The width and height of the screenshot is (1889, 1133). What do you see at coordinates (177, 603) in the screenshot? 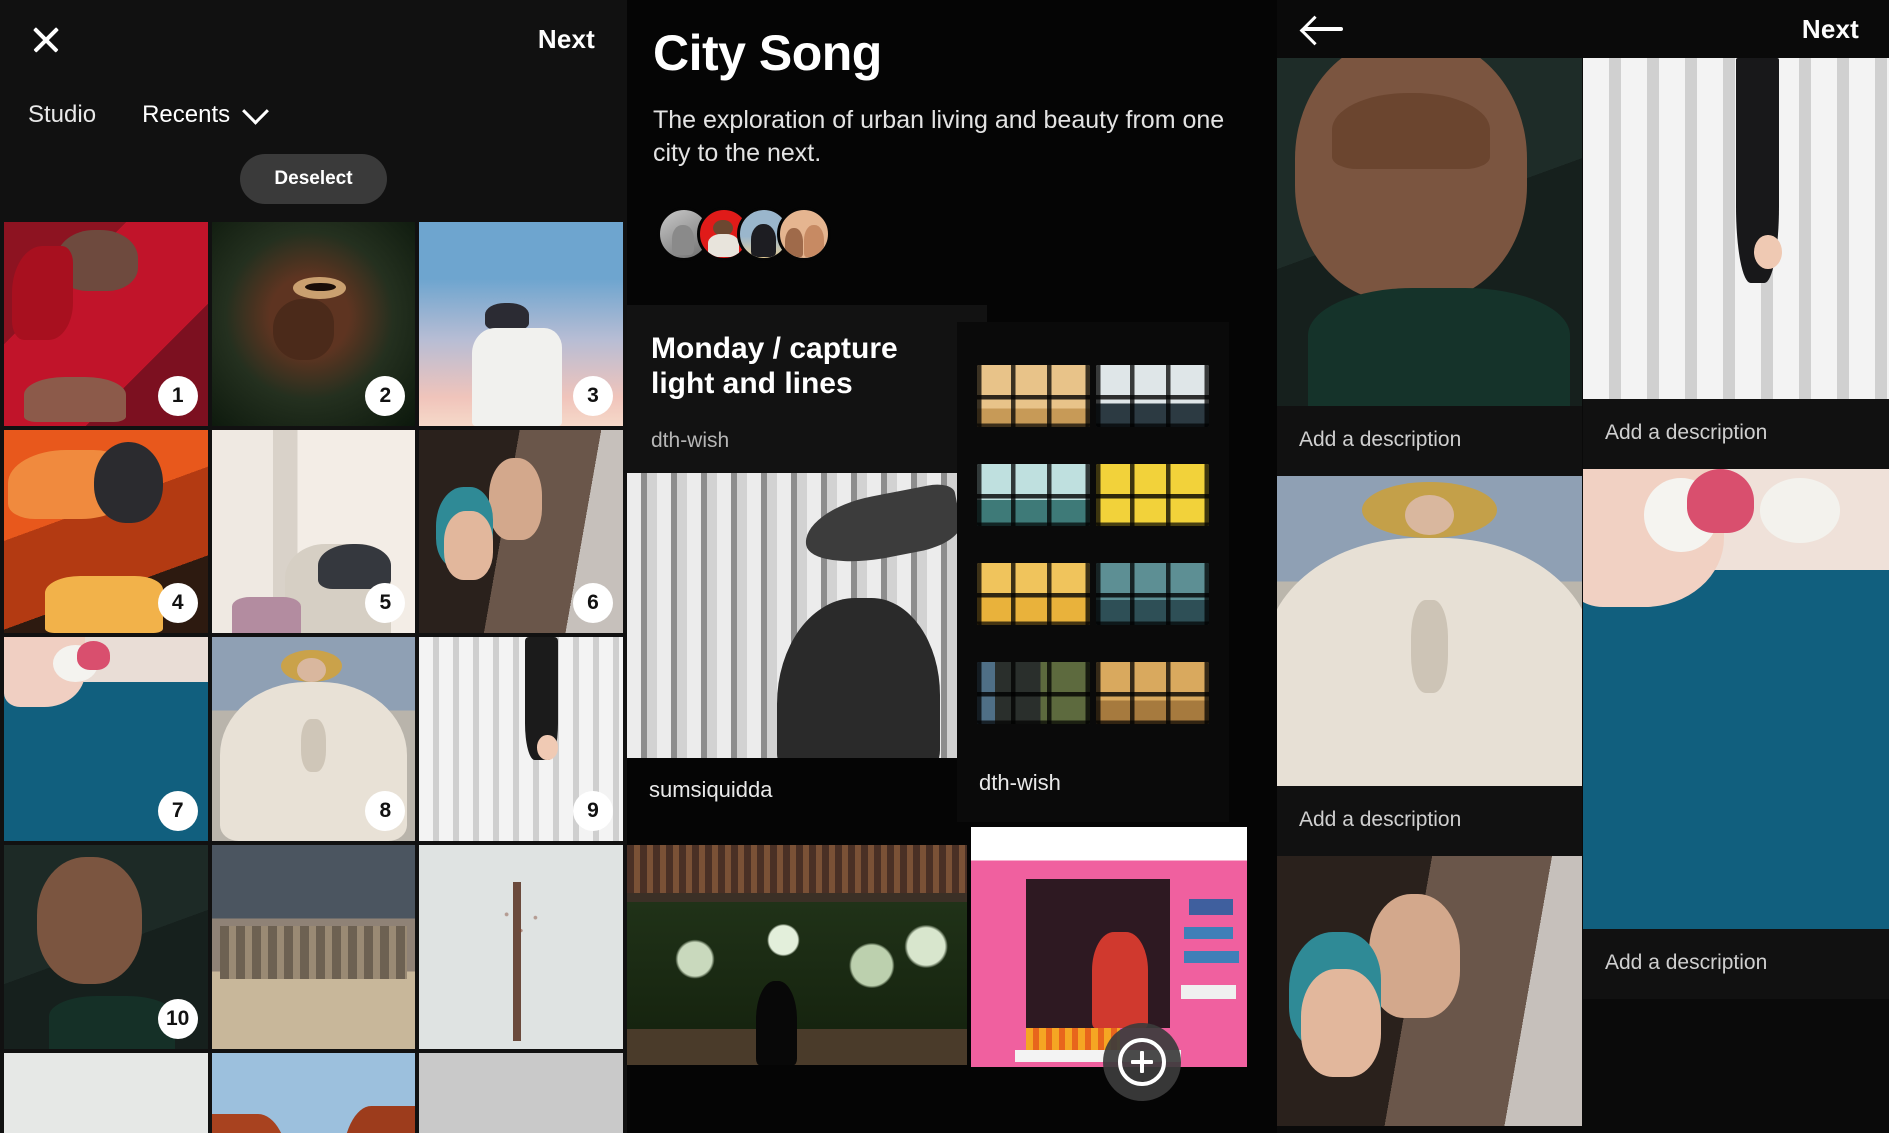
I see `selection-badge: 4` at bounding box center [177, 603].